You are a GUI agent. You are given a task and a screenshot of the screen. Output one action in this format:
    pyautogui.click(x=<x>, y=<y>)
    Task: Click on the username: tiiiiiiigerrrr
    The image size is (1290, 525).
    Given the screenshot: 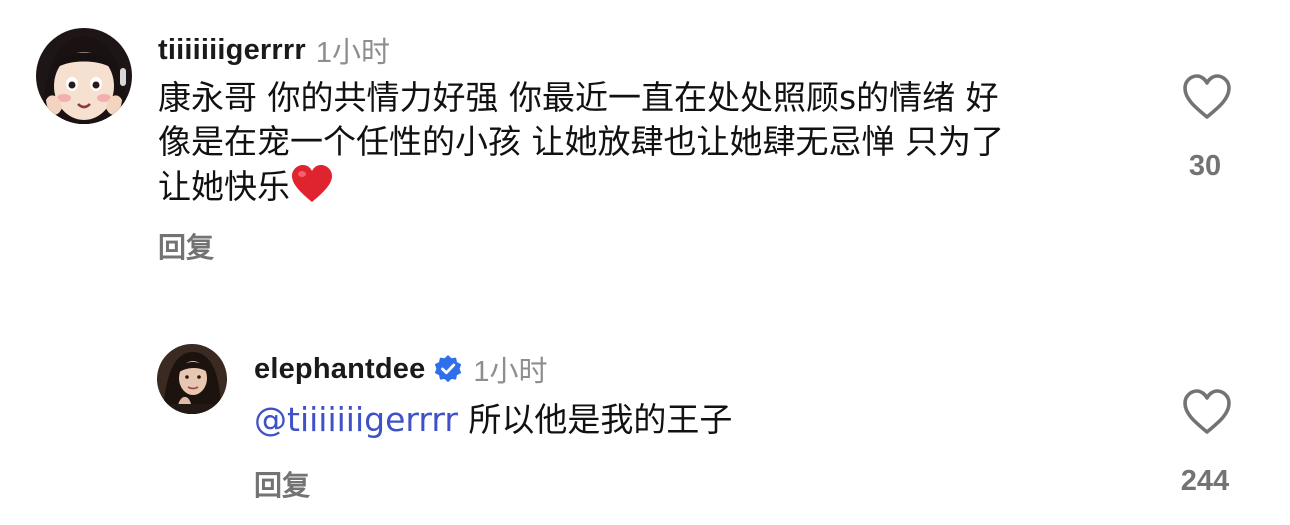 What is the action you would take?
    pyautogui.click(x=232, y=50)
    